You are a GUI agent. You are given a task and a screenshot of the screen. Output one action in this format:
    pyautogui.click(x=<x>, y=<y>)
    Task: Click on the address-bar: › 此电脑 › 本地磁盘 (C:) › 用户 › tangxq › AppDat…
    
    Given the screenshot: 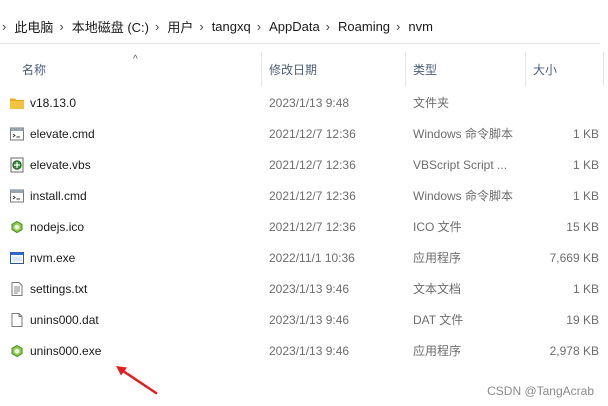 What is the action you would take?
    pyautogui.click(x=304, y=25)
    